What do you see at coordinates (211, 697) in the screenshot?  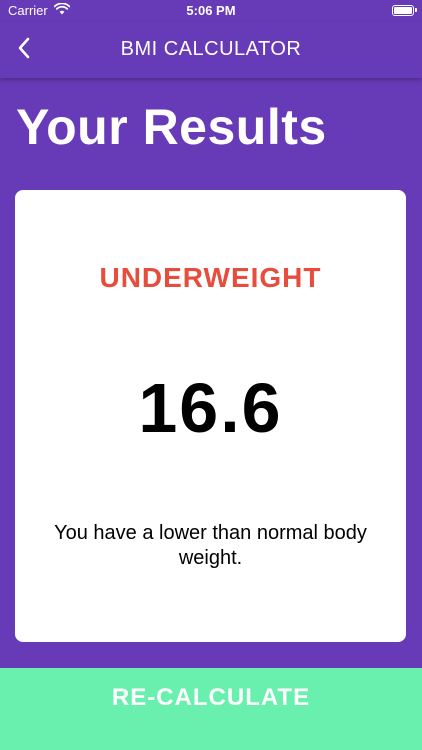 I see `recalculate-label: RE-CALCULATE` at bounding box center [211, 697].